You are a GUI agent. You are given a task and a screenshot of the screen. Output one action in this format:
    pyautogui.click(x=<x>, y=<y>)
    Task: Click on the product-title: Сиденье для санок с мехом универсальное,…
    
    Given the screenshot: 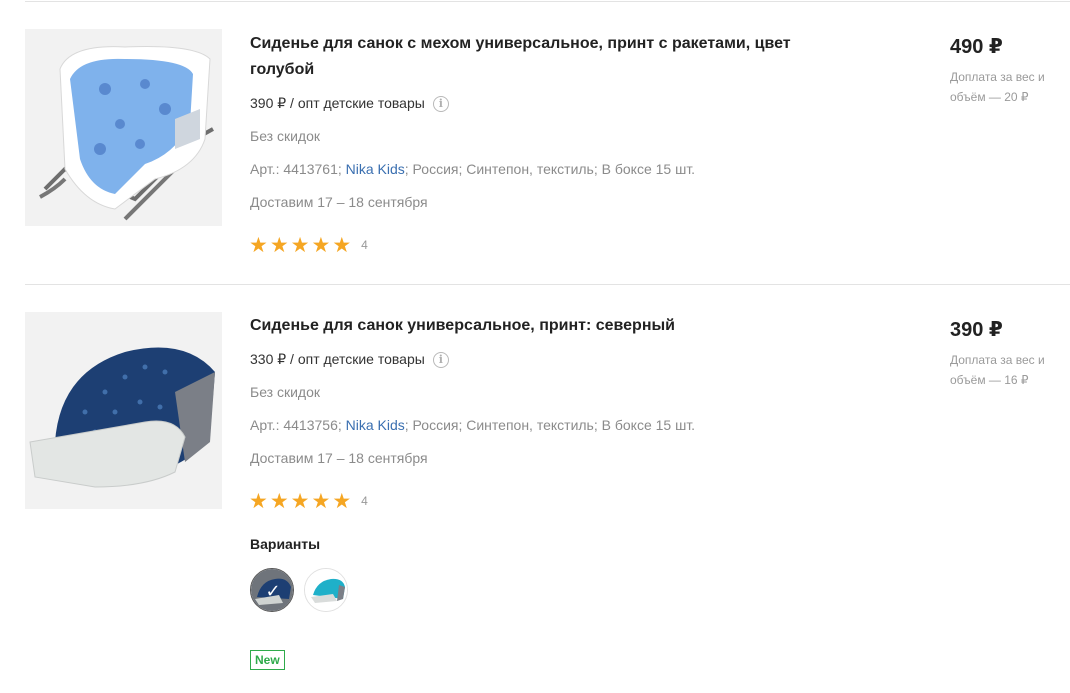 What is the action you would take?
    pyautogui.click(x=540, y=57)
    